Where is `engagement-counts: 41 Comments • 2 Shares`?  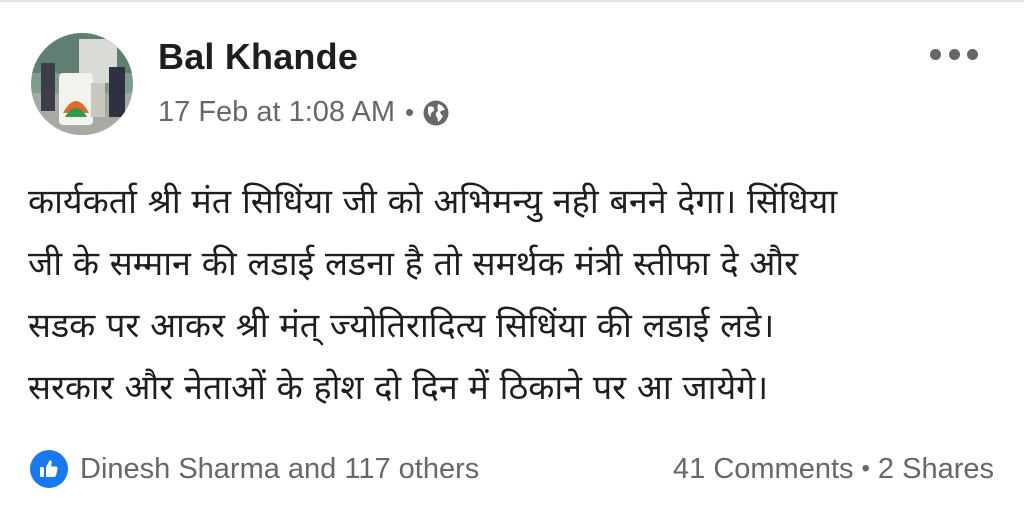
engagement-counts: 41 Comments • 2 Shares is located at coordinates (833, 469).